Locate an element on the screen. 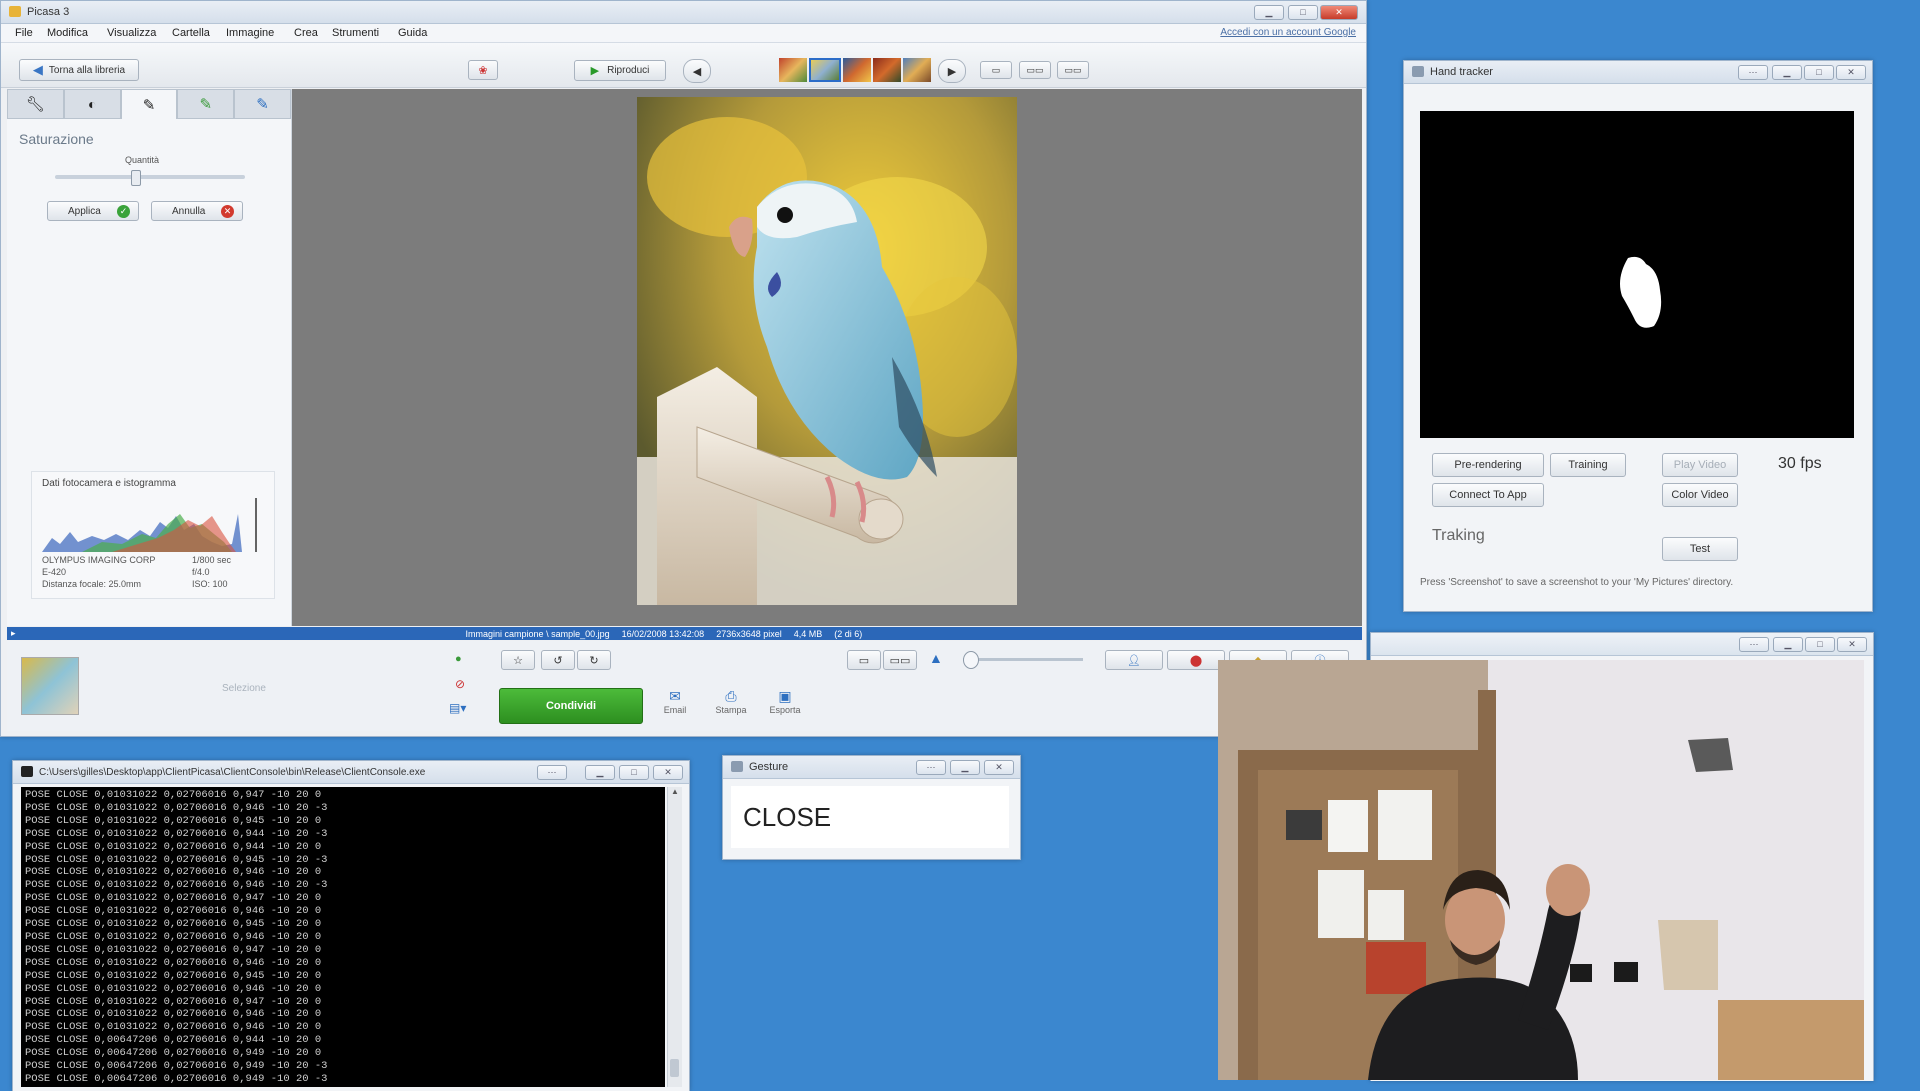 The height and width of the screenshot is (1091, 1920). rotate-left-button: ↺ is located at coordinates (558, 660).